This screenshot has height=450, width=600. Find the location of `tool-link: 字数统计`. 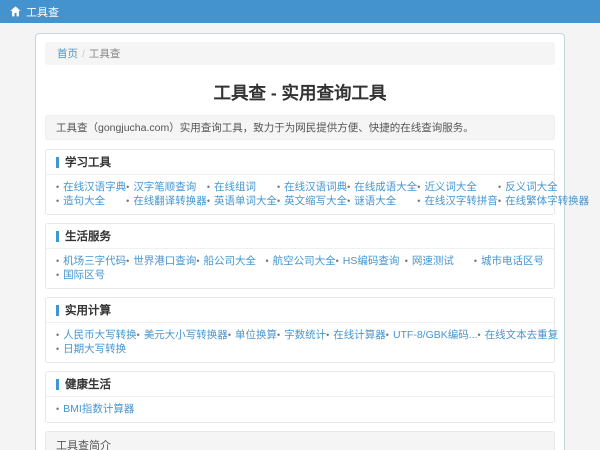

tool-link: 字数统计 is located at coordinates (305, 335).